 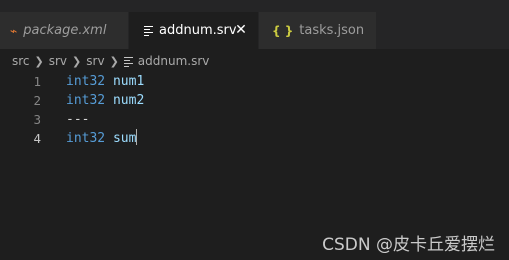 I want to click on code-line-active: 4 int32 sum, so click(x=254, y=138).